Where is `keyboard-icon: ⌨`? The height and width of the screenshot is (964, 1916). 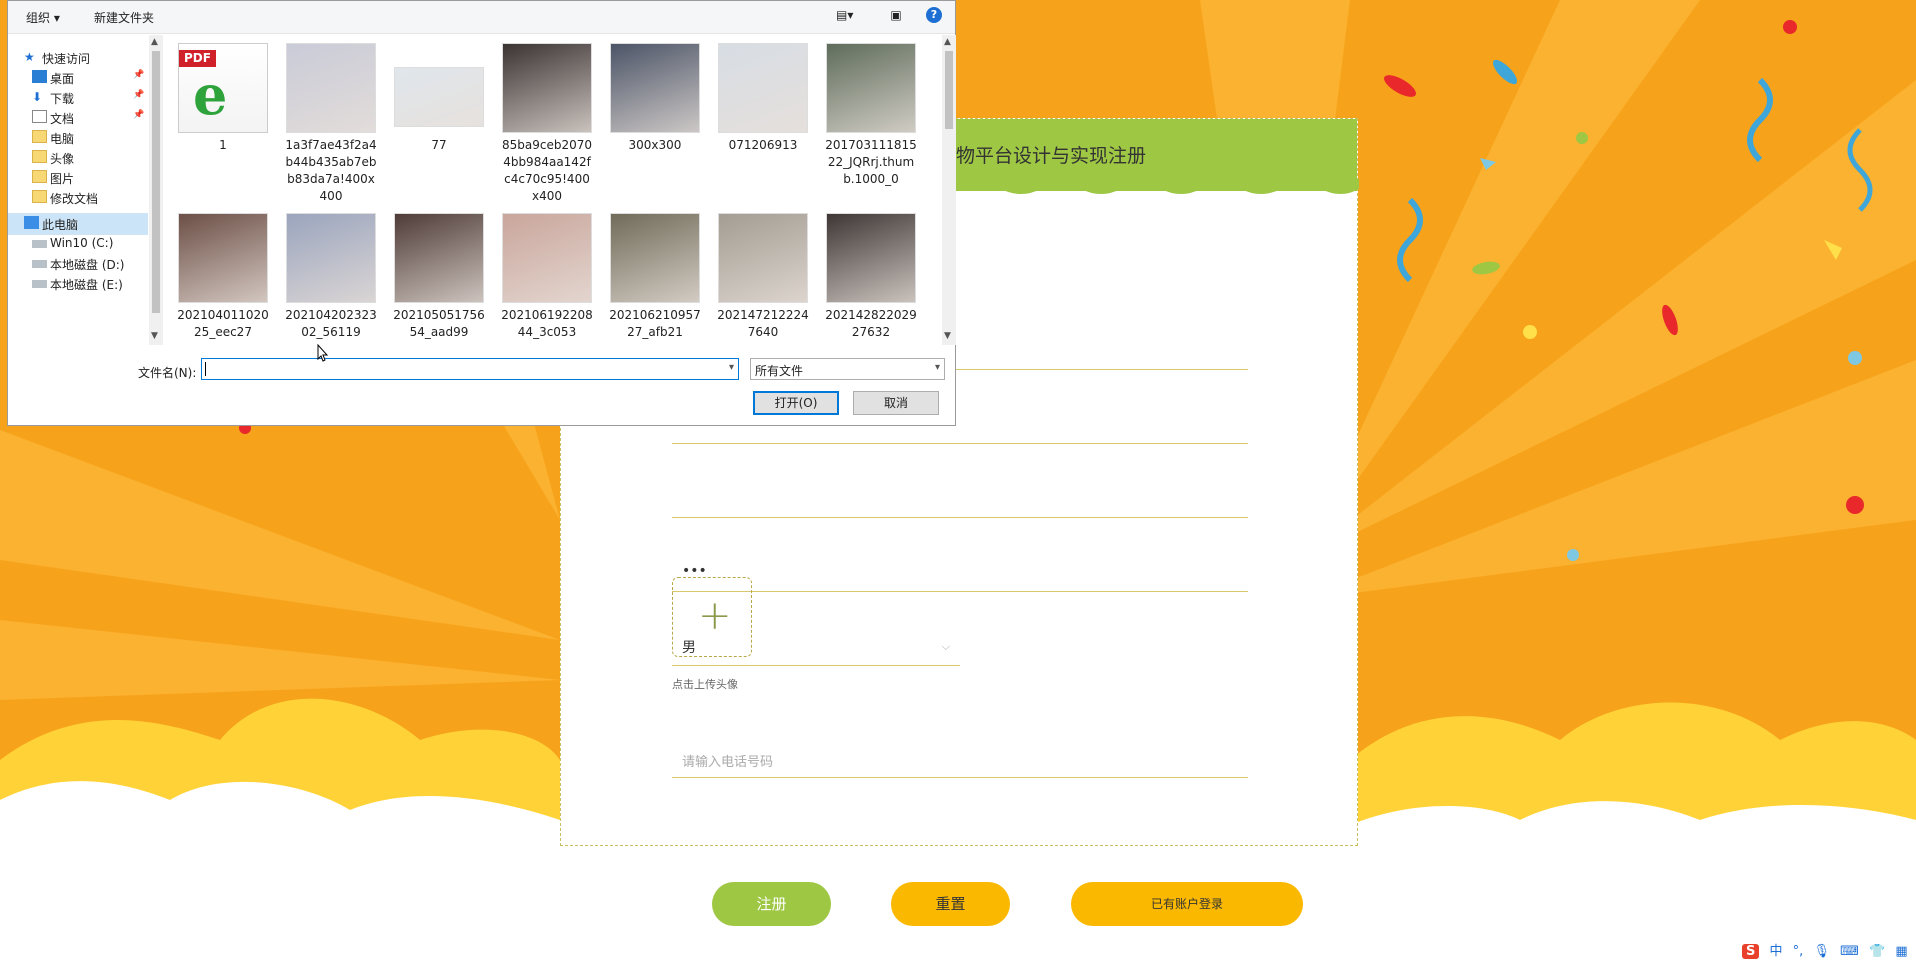
keyboard-icon: ⌨ is located at coordinates (1849, 951).